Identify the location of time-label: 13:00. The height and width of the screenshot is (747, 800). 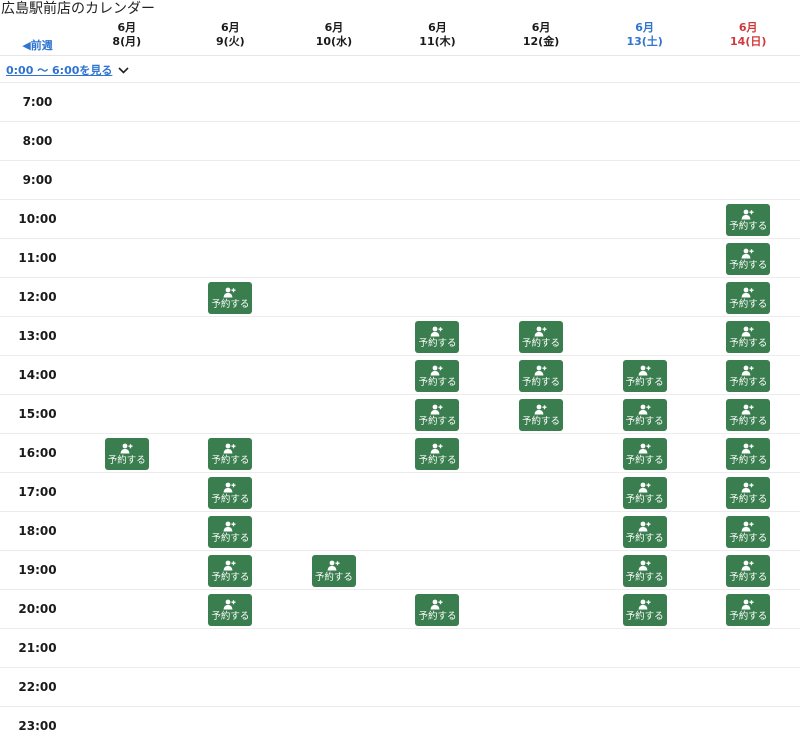
(37, 336).